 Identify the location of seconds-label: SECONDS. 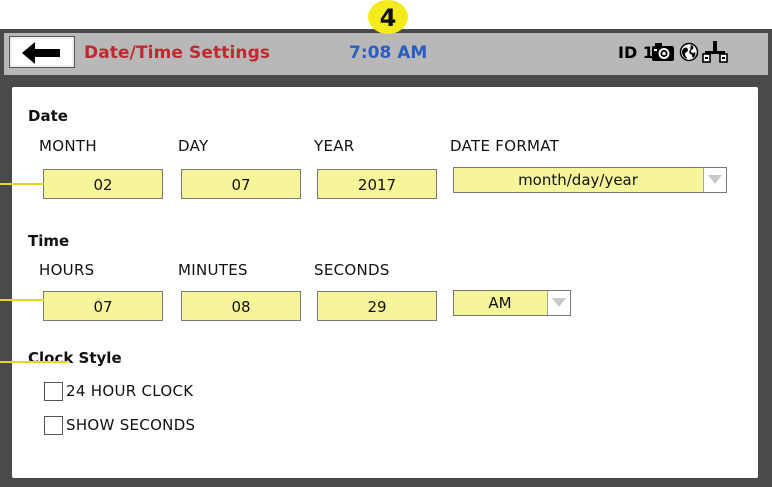
(352, 270).